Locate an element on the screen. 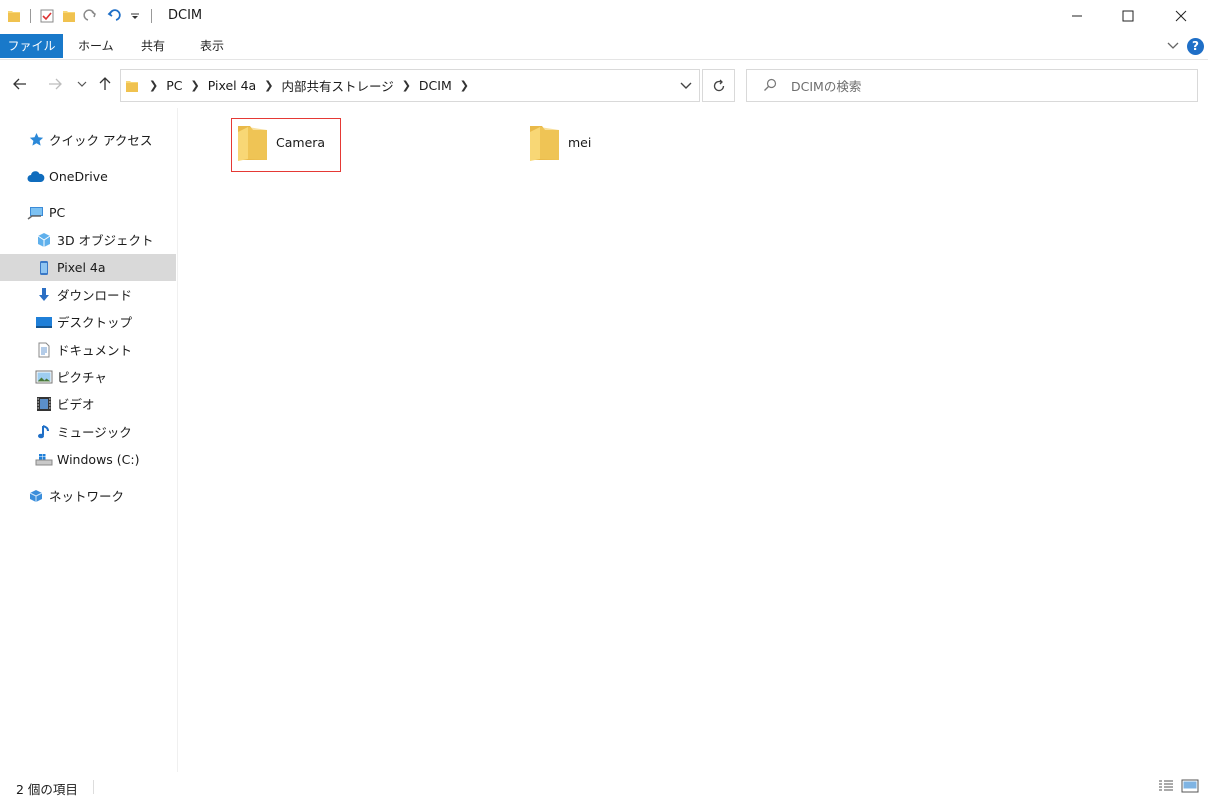  folder-name: mei is located at coordinates (580, 142).